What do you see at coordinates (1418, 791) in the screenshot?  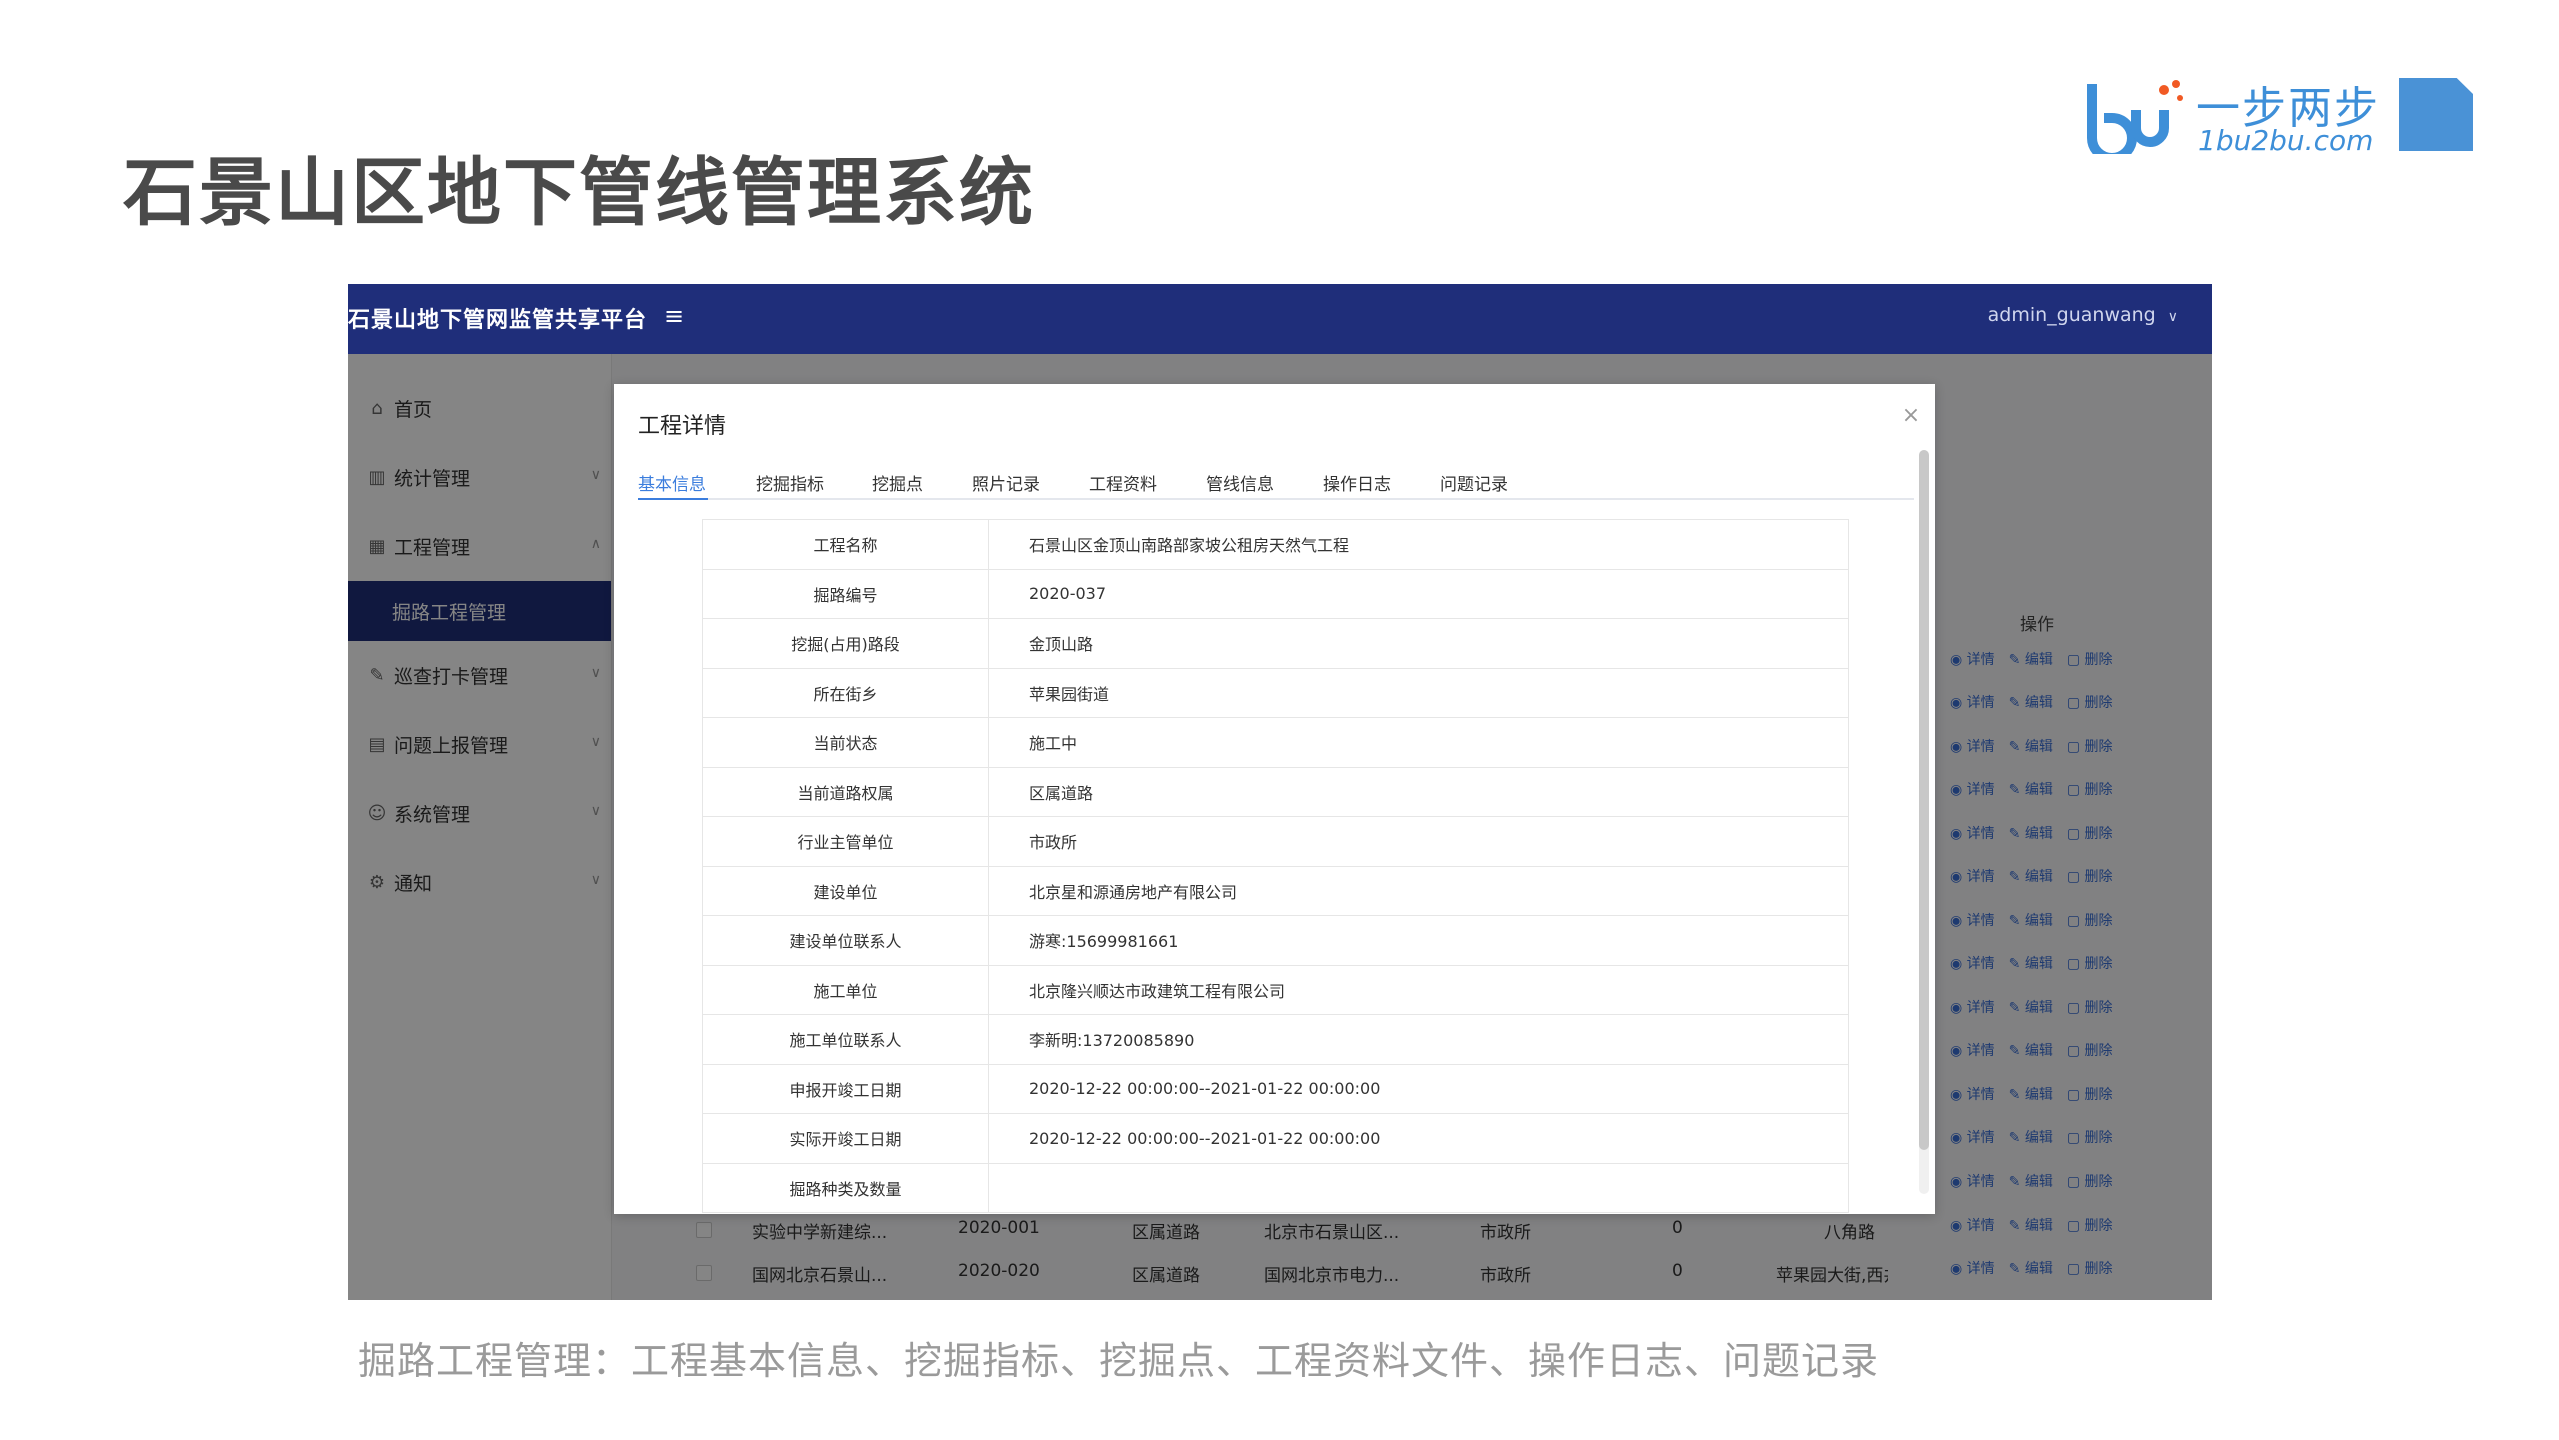 I see `info-value: 区属道路` at bounding box center [1418, 791].